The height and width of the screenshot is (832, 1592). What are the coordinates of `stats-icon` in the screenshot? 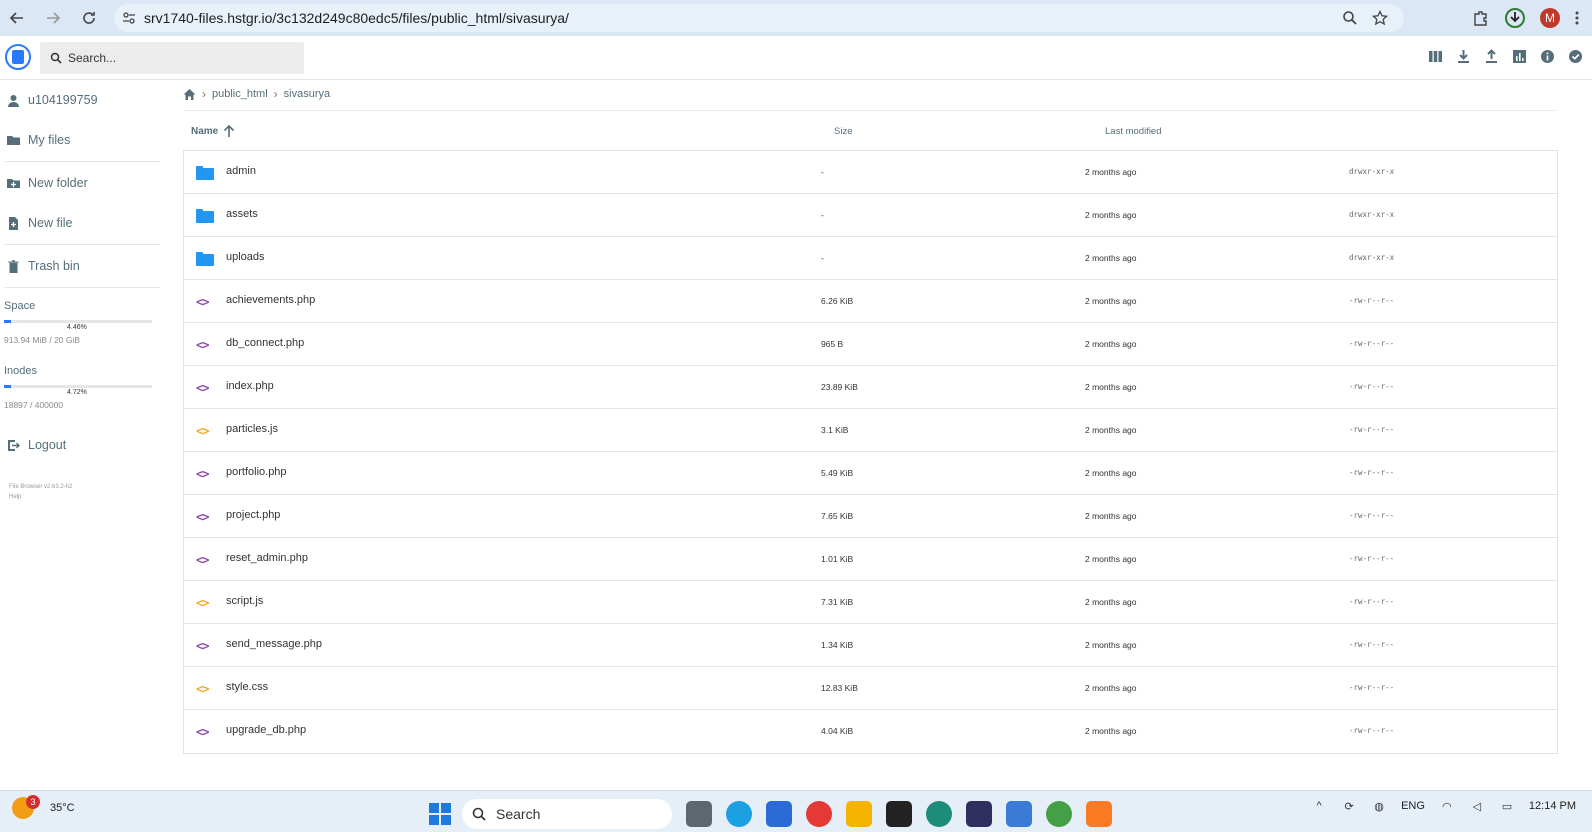 It's located at (1519, 56).